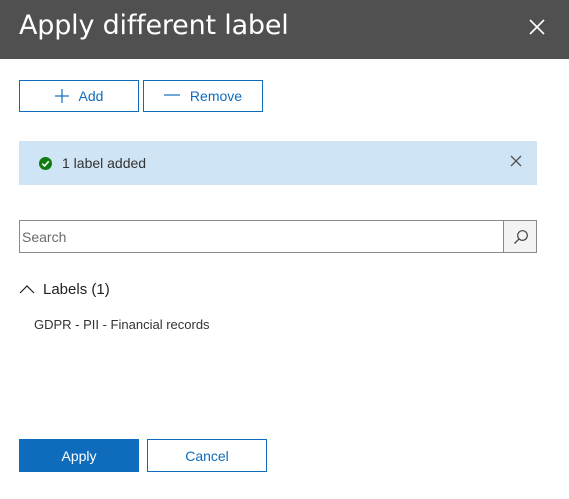  I want to click on remove-button: Remove, so click(203, 96).